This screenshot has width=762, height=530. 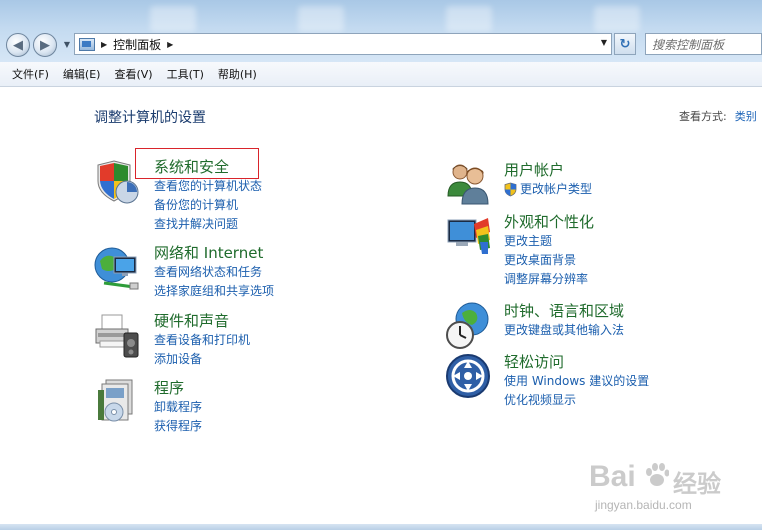 I want to click on page-title: 调整计算机的设置, so click(x=150, y=118).